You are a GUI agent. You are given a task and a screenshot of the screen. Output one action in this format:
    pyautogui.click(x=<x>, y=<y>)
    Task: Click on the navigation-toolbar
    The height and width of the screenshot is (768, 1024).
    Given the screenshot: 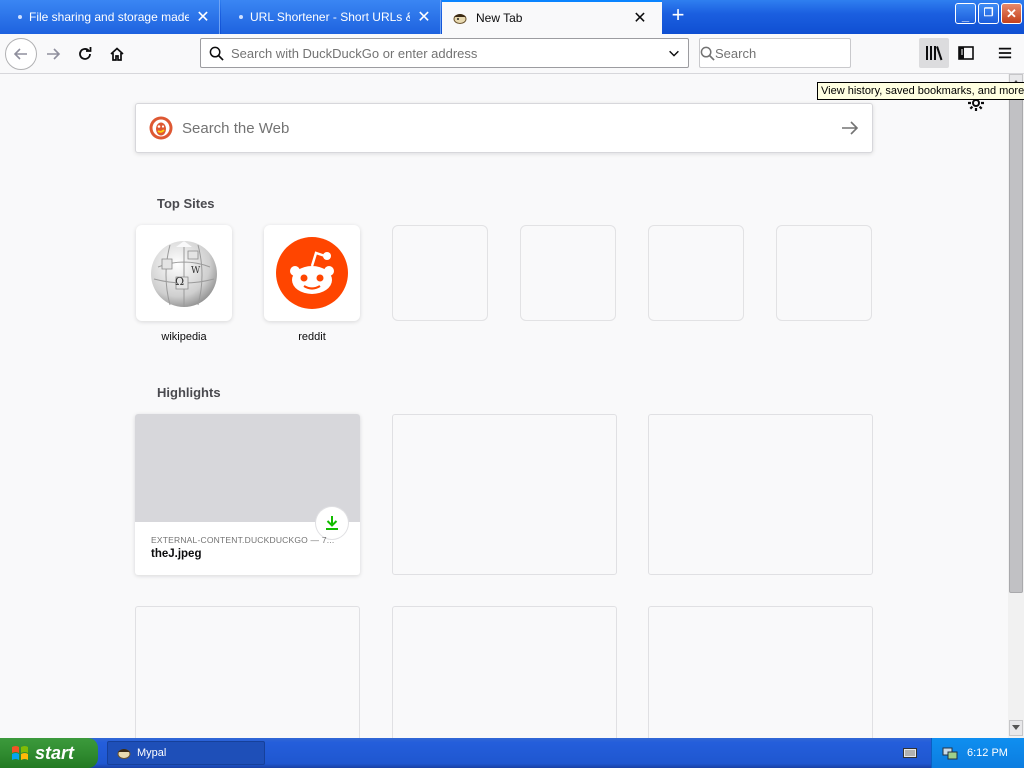 What is the action you would take?
    pyautogui.click(x=512, y=54)
    